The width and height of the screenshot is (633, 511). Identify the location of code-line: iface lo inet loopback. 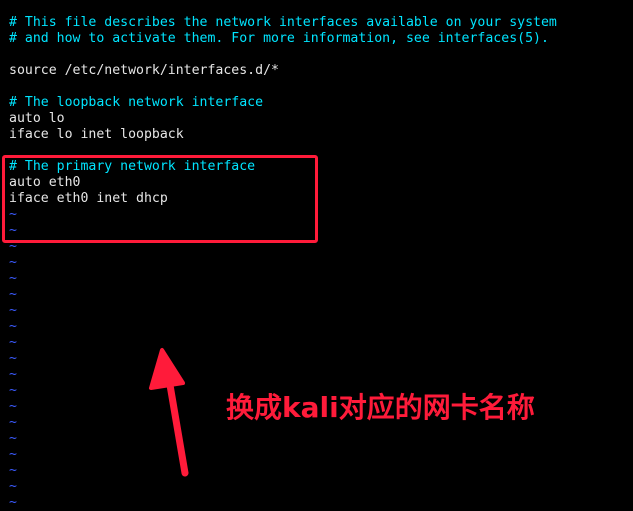
(96, 135).